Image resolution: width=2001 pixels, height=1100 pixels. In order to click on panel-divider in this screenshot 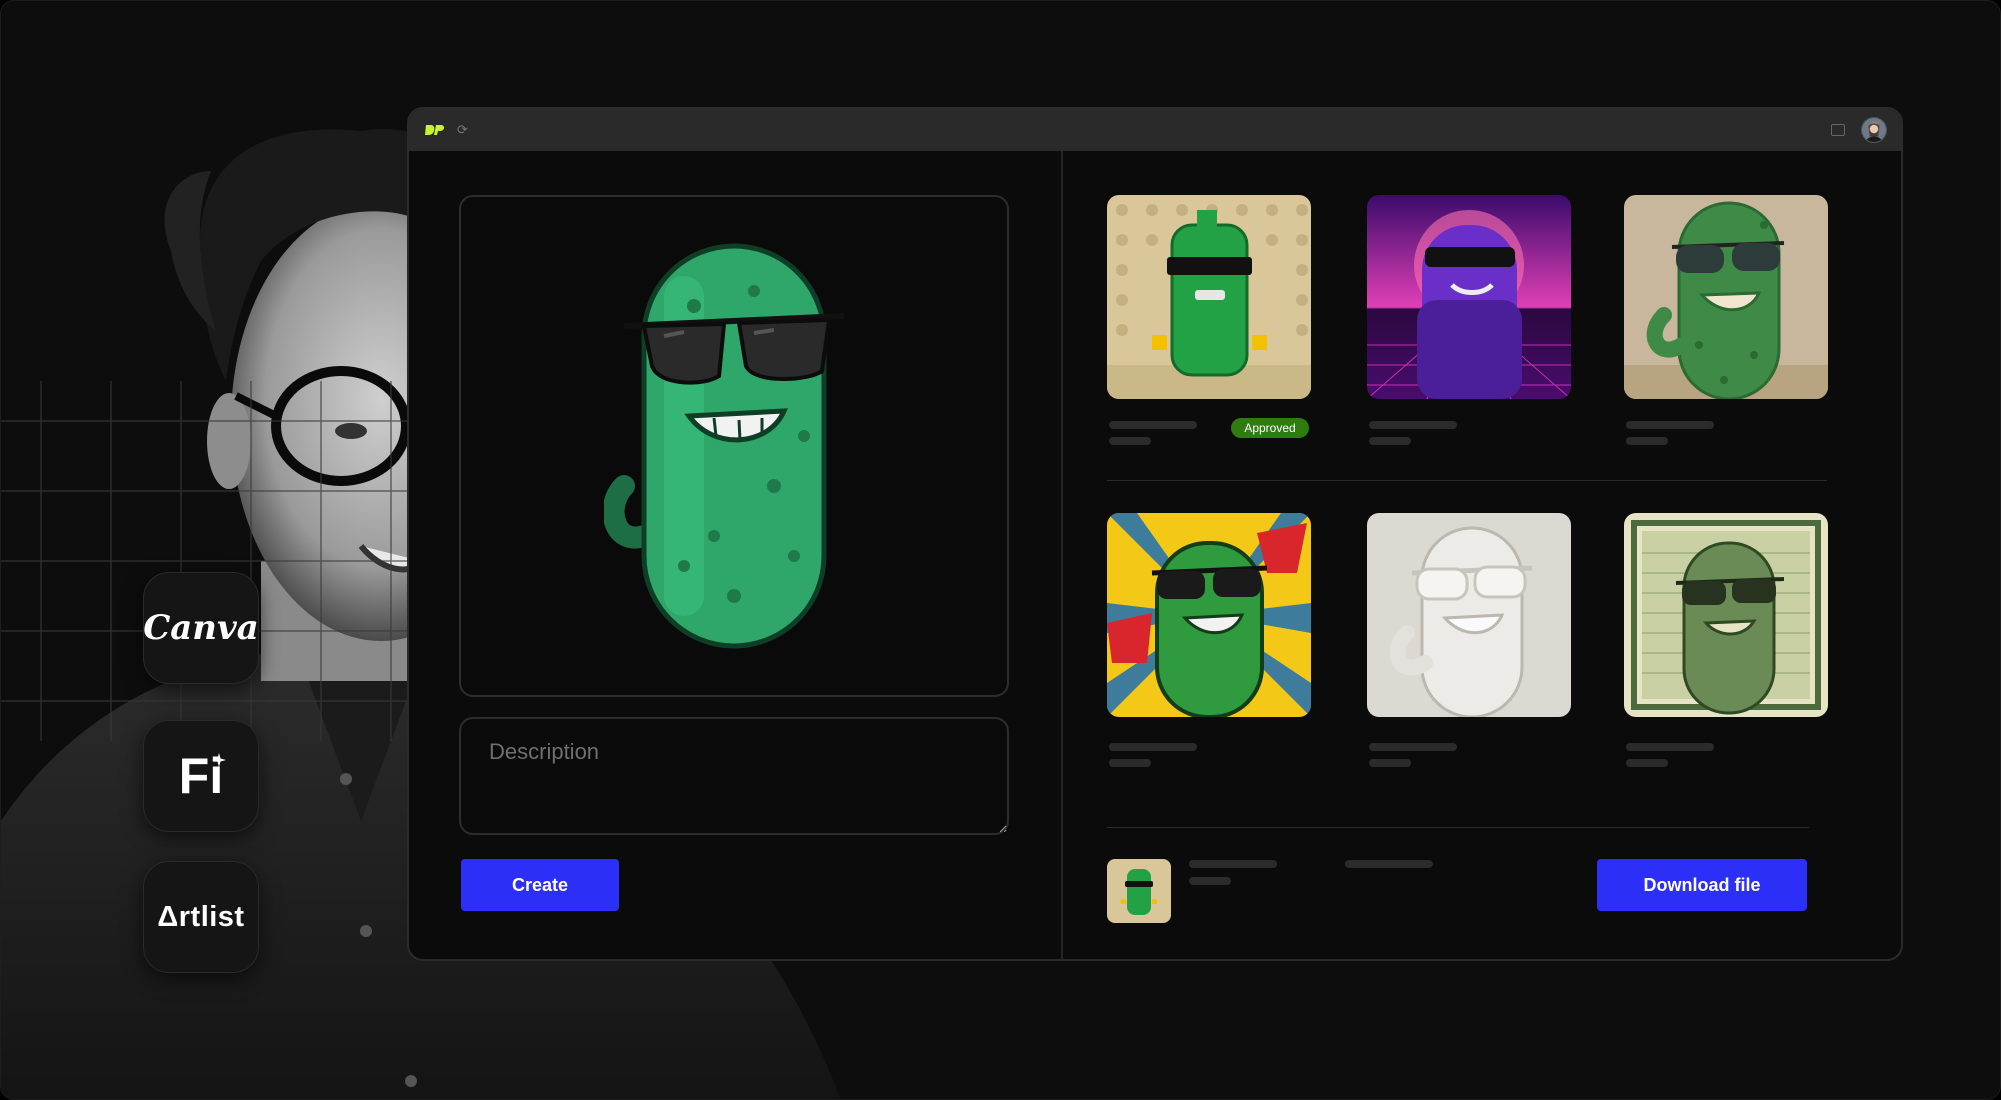, I will do `click(1062, 555)`.